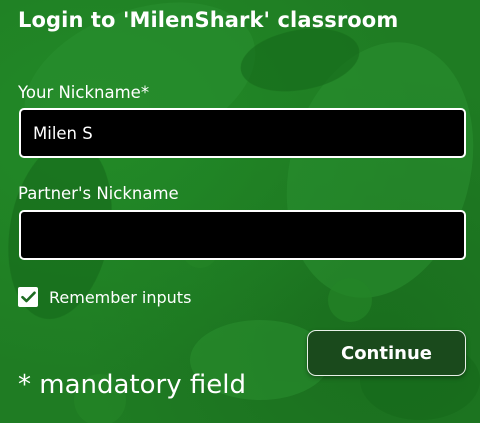  I want to click on nickname-input, so click(242, 133).